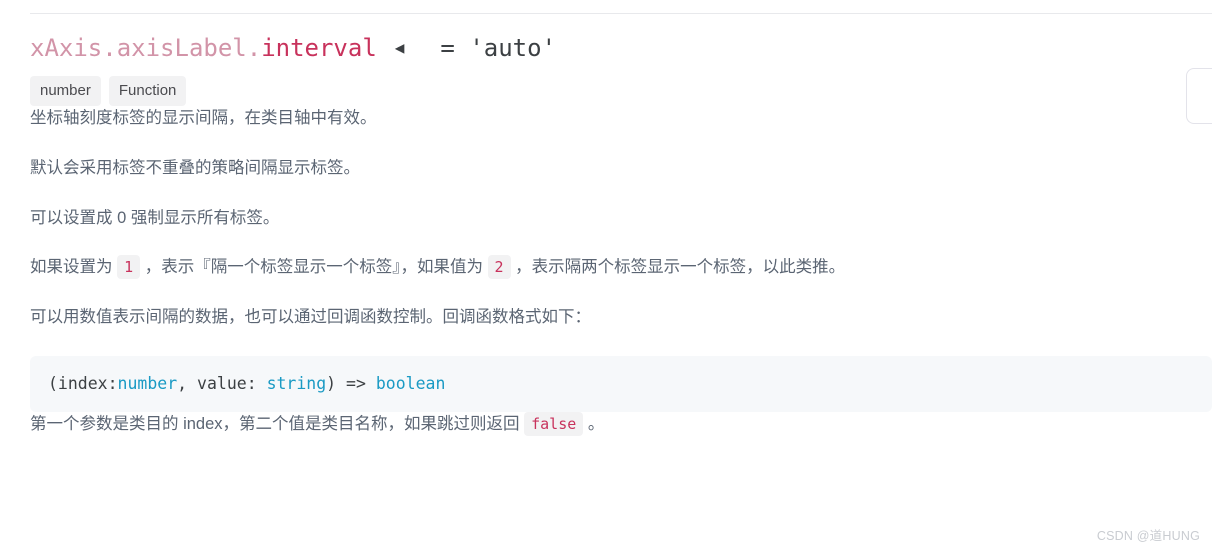 This screenshot has height=552, width=1212. I want to click on type-badge-list: number Function, so click(621, 91).